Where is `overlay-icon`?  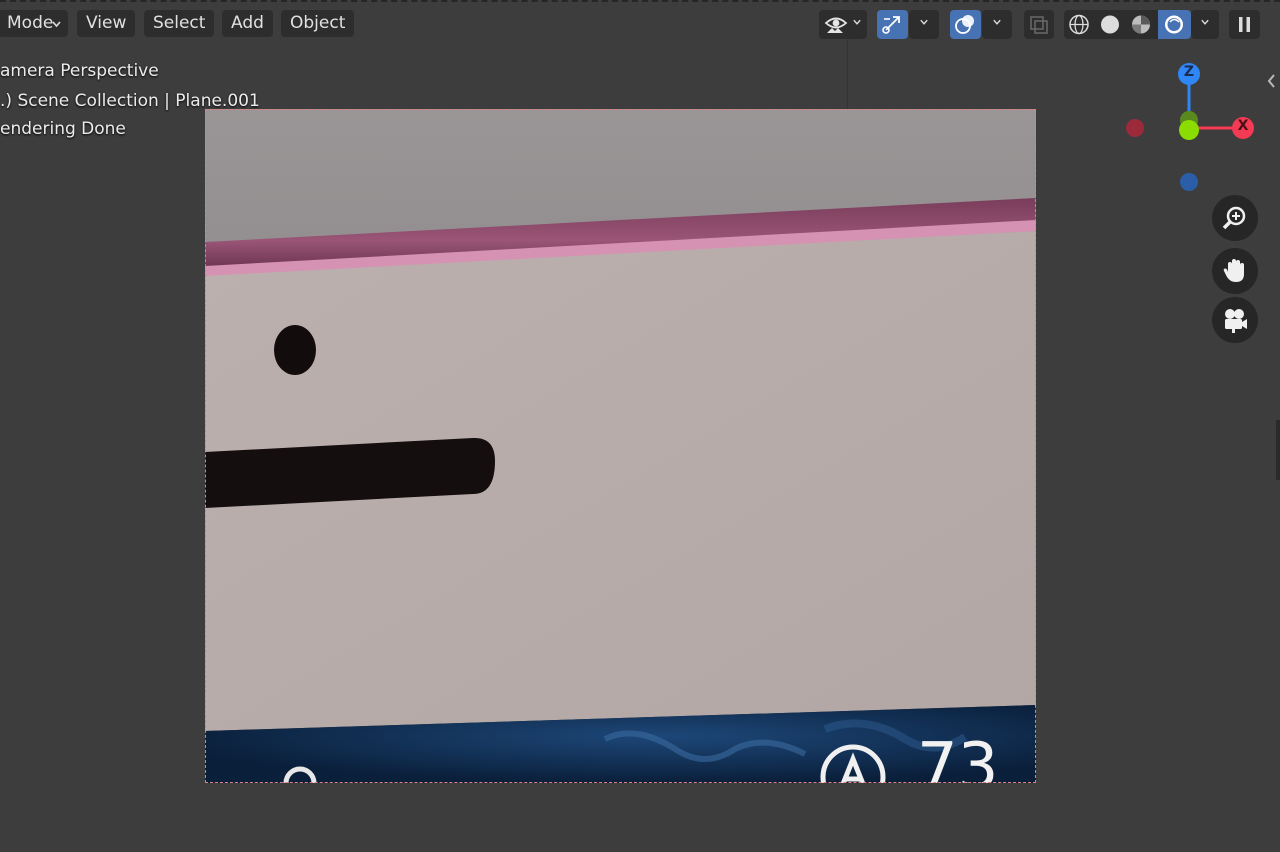 overlay-icon is located at coordinates (964, 24).